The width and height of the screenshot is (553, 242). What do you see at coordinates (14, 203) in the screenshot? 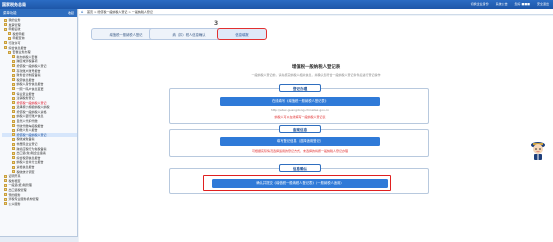
I see `sidebar-item-label: 公众服务` at bounding box center [14, 203].